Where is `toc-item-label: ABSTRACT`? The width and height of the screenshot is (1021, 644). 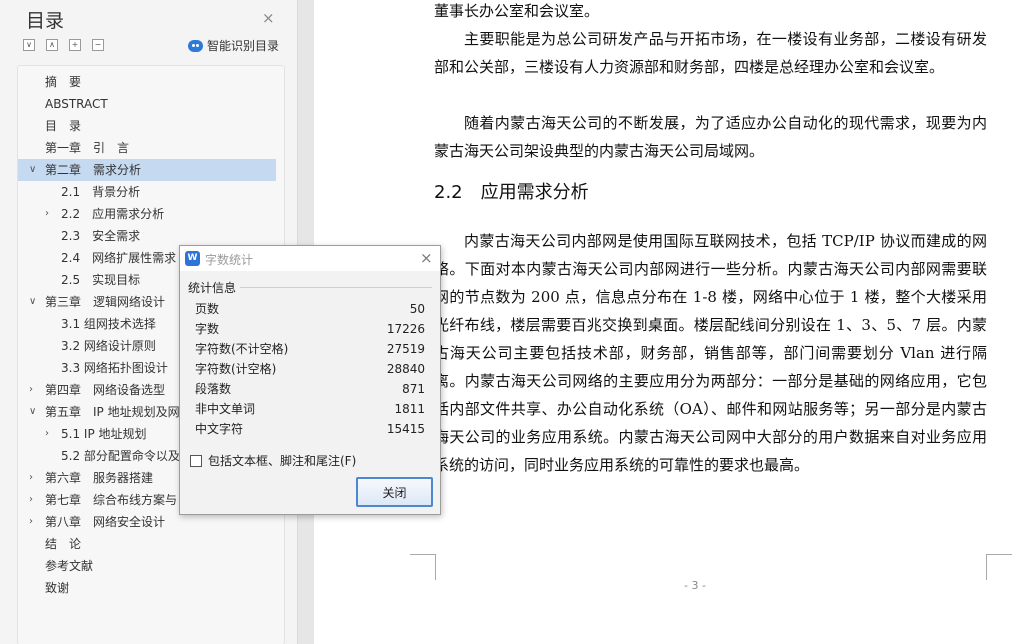
toc-item-label: ABSTRACT is located at coordinates (76, 104).